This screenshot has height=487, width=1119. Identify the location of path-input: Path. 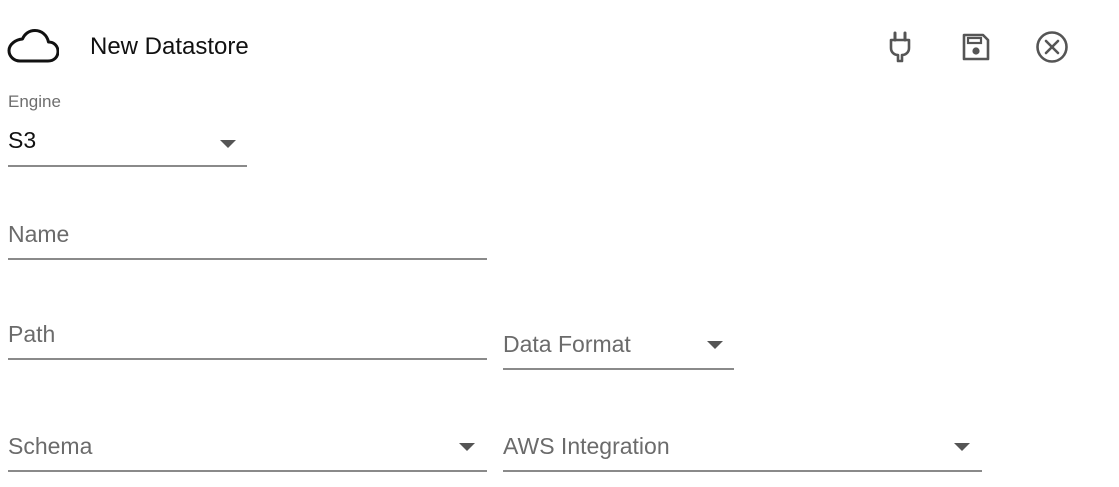
(248, 338).